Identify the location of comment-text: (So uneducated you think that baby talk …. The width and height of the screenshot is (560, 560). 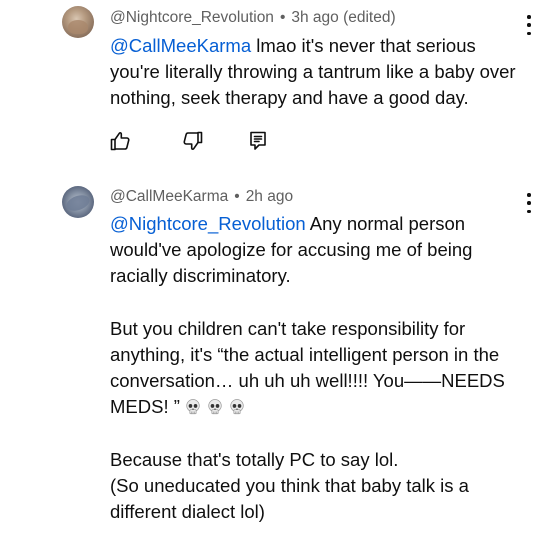
(289, 499).